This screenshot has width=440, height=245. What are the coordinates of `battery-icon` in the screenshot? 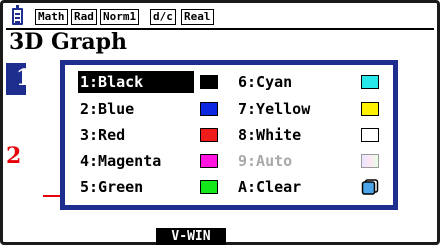 It's located at (17, 15).